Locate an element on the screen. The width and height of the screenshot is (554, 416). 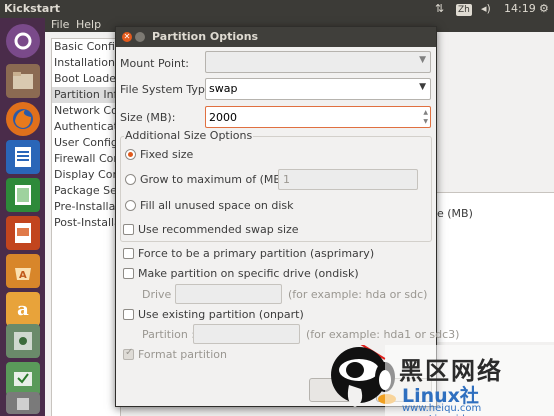
impress-icon is located at coordinates (23, 233).